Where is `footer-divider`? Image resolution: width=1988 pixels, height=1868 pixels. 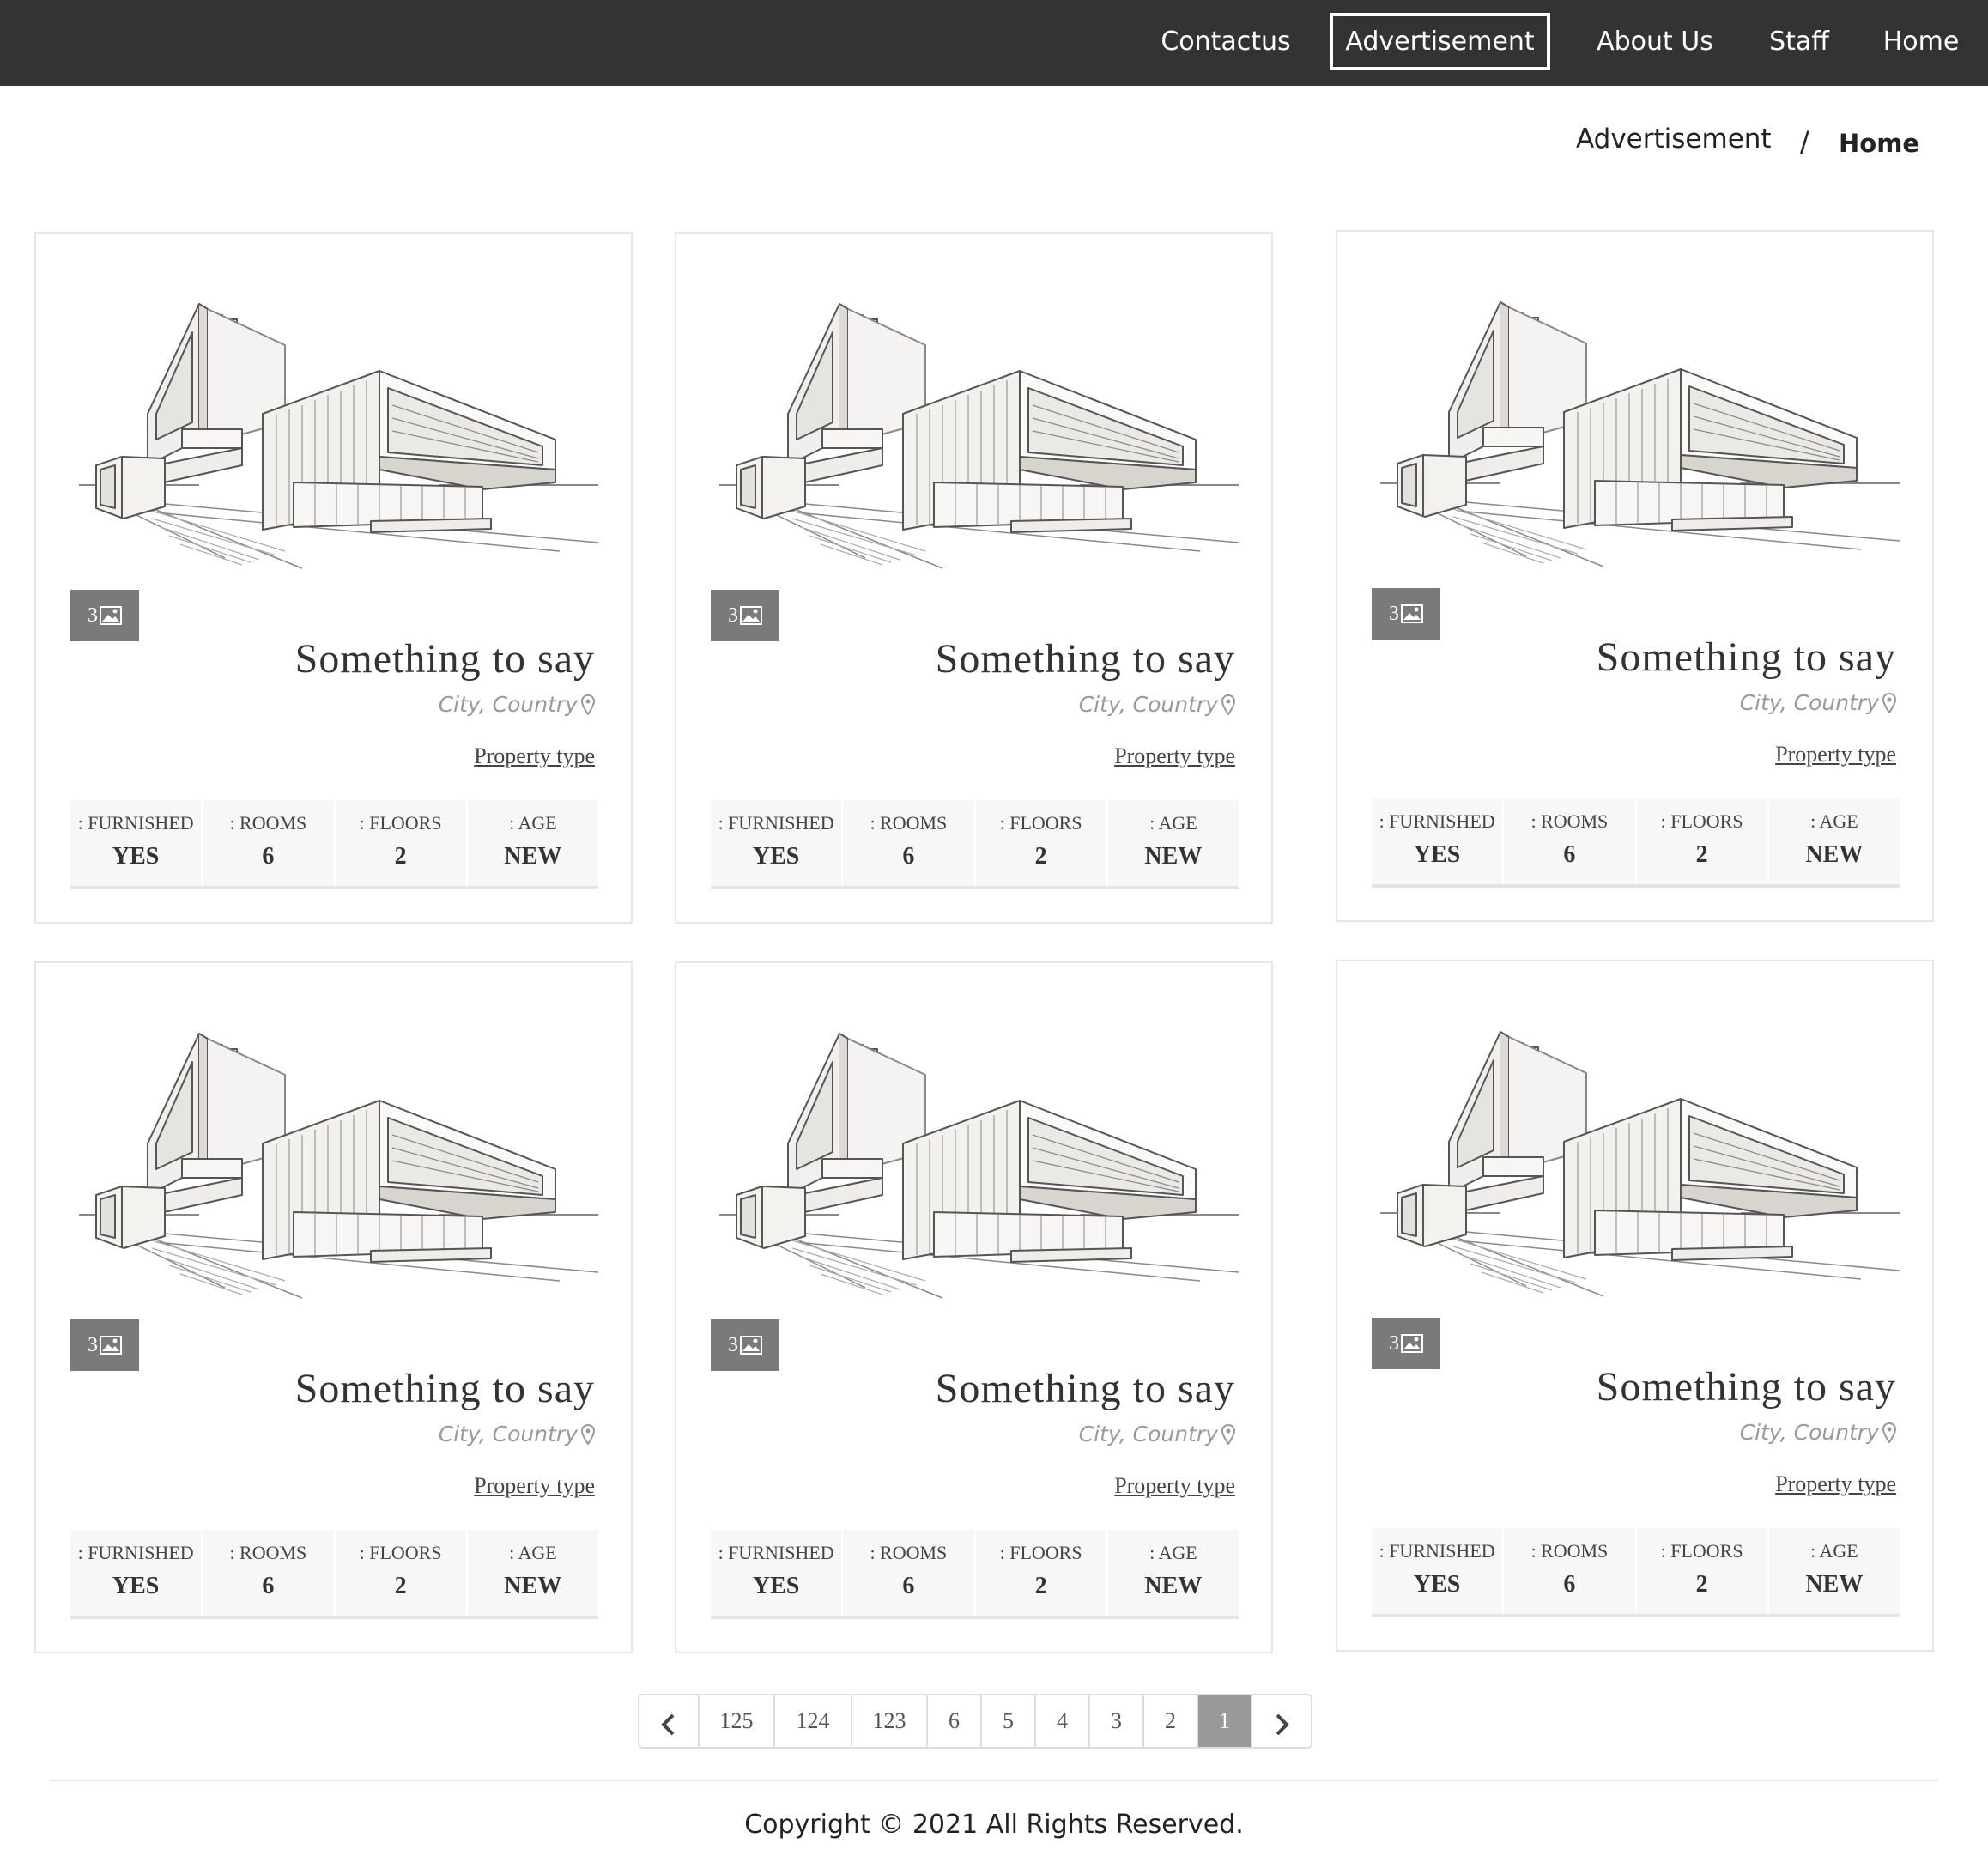 footer-divider is located at coordinates (994, 1780).